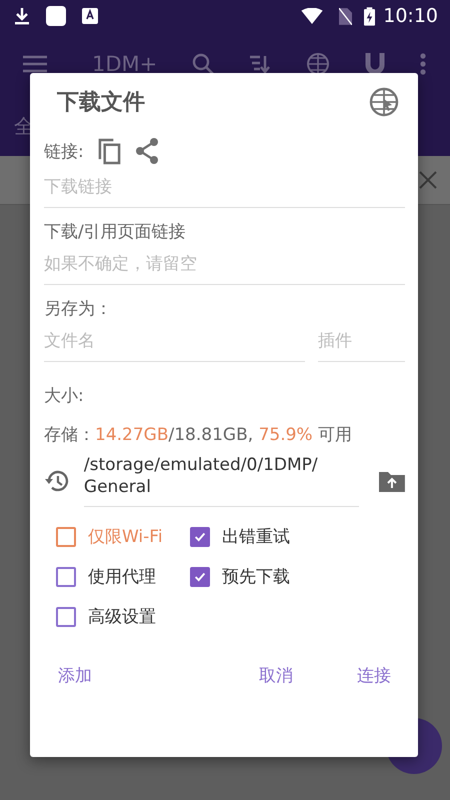 The width and height of the screenshot is (450, 800). Describe the element at coordinates (276, 675) in the screenshot. I see `dialog-button: 取消` at that location.